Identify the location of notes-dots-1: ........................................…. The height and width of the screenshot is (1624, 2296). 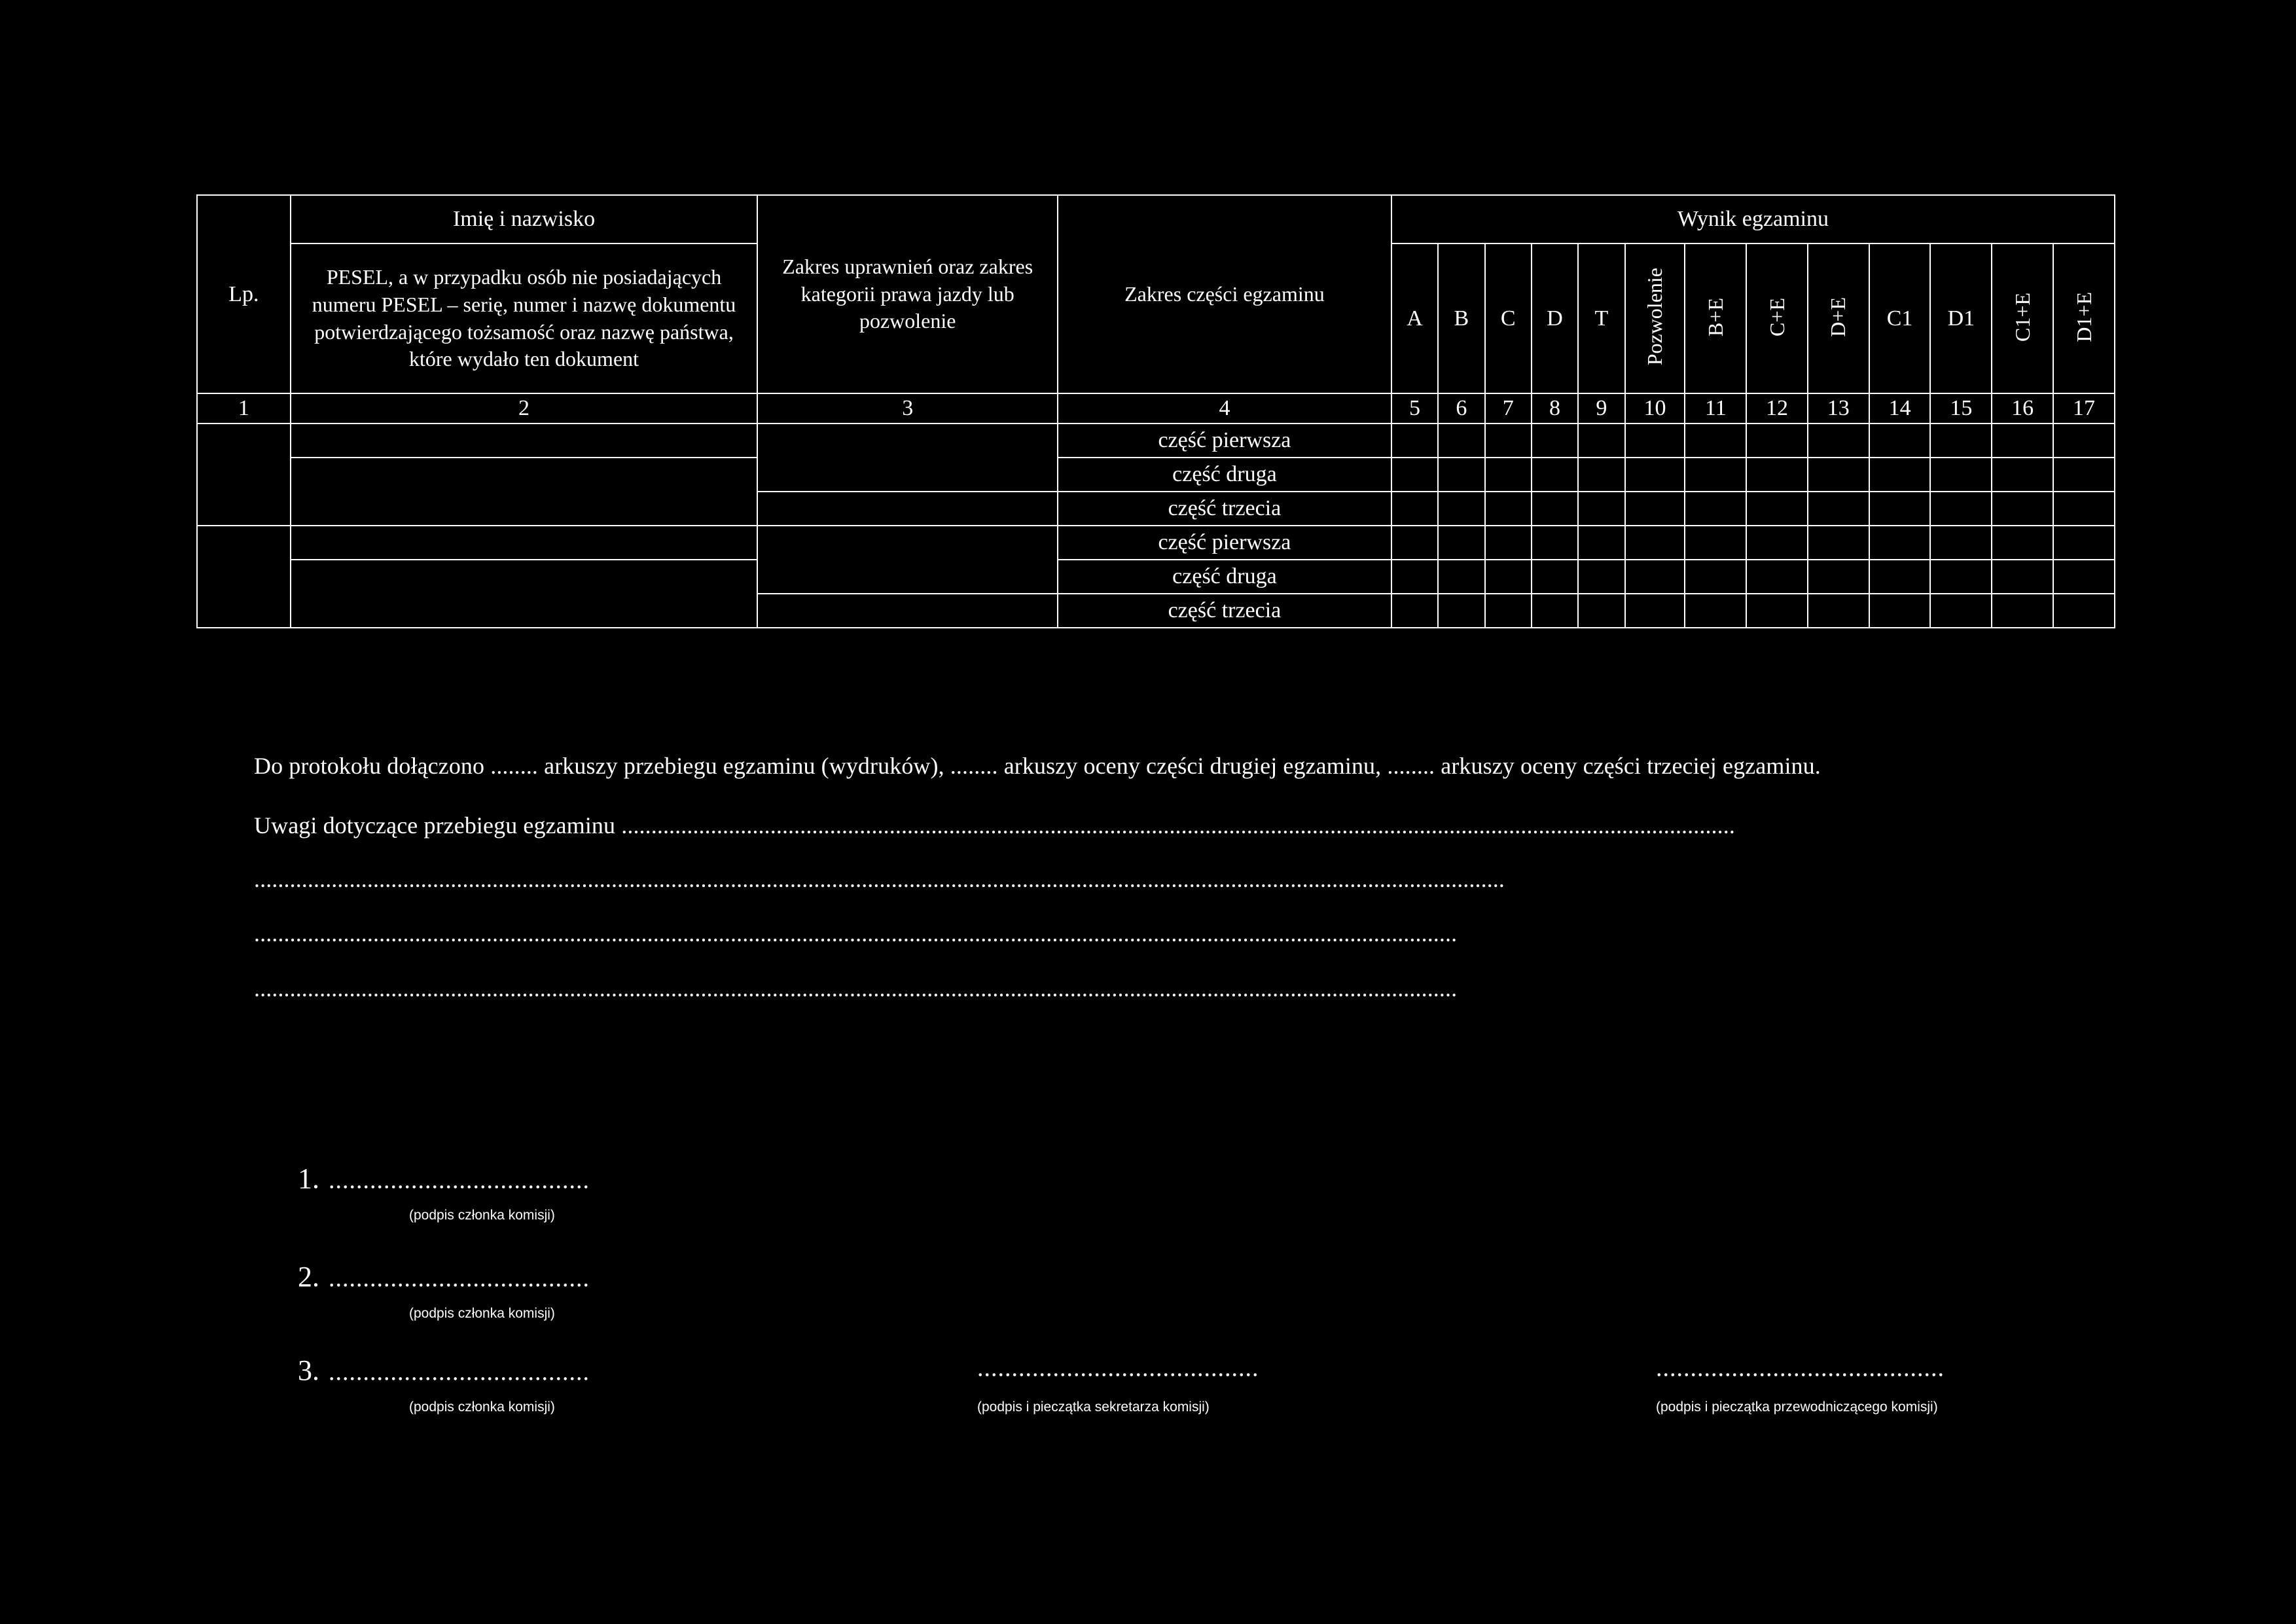
(1178, 825).